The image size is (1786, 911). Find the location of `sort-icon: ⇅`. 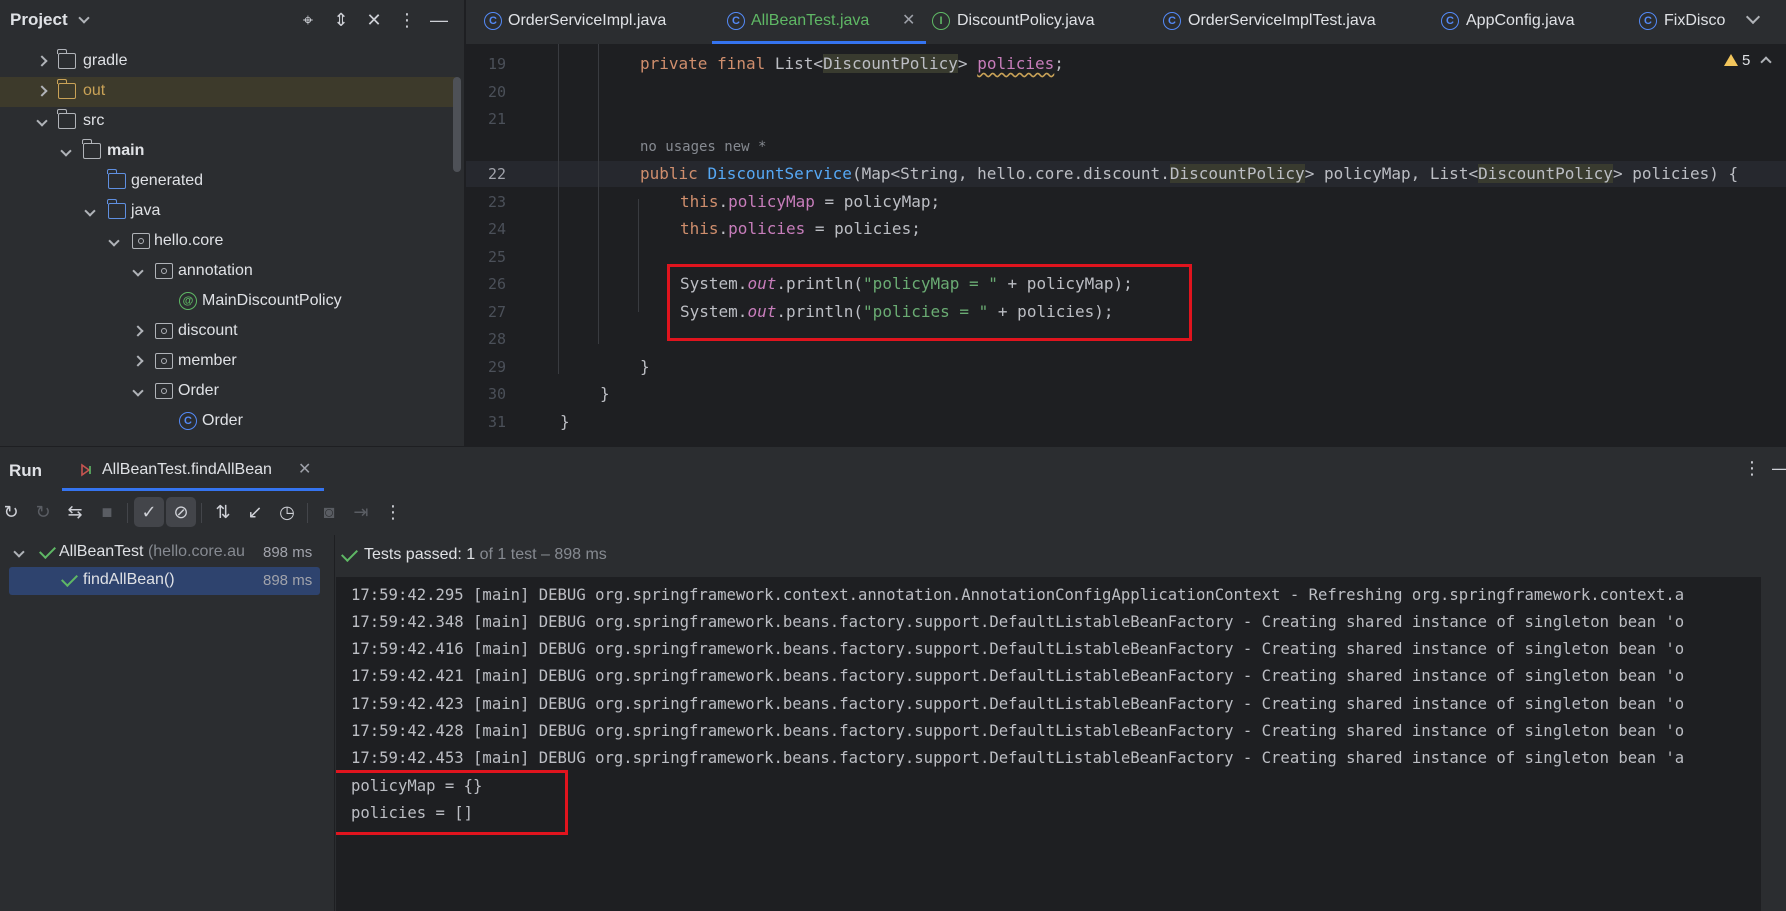

sort-icon: ⇅ is located at coordinates (223, 512).